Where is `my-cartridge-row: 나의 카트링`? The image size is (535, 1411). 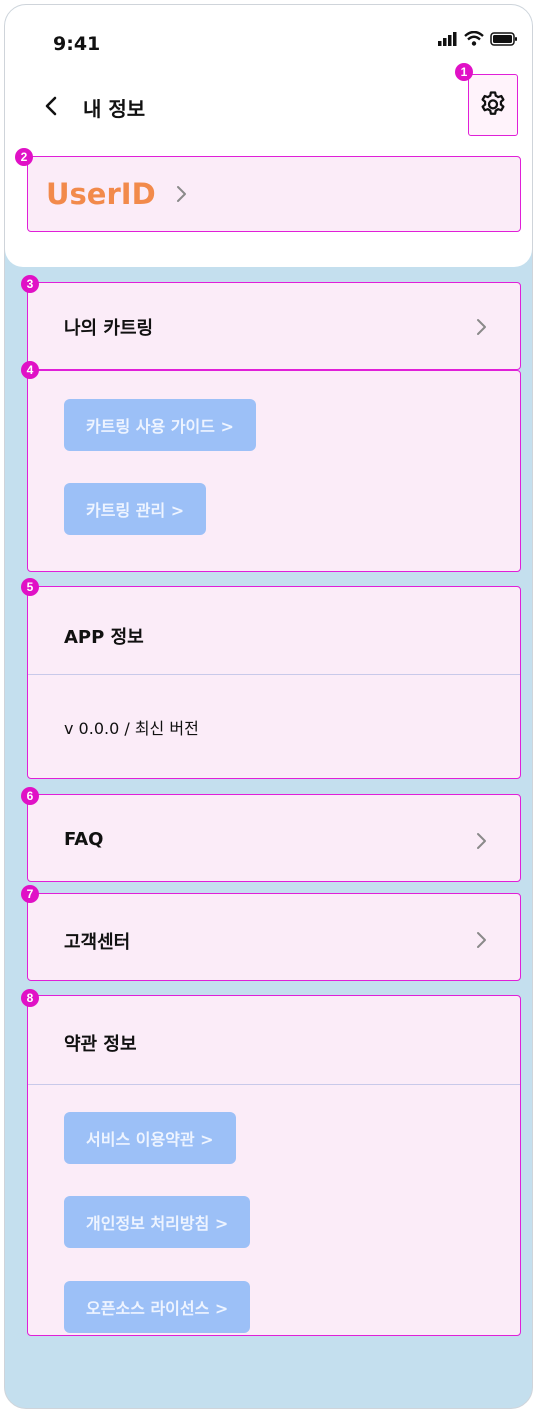 my-cartridge-row: 나의 카트링 is located at coordinates (274, 326).